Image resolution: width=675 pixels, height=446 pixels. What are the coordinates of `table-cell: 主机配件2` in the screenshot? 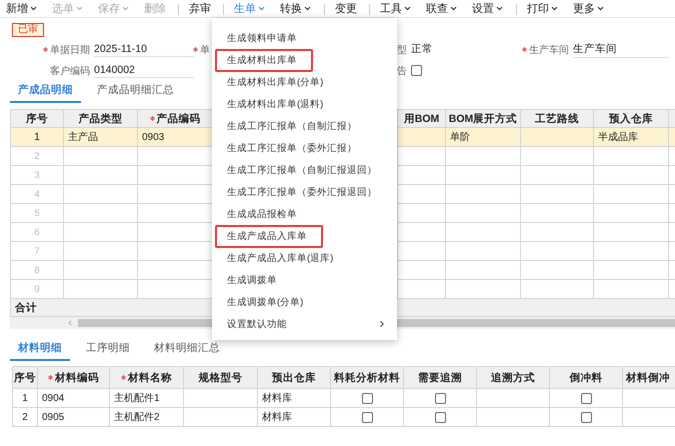 It's located at (147, 417).